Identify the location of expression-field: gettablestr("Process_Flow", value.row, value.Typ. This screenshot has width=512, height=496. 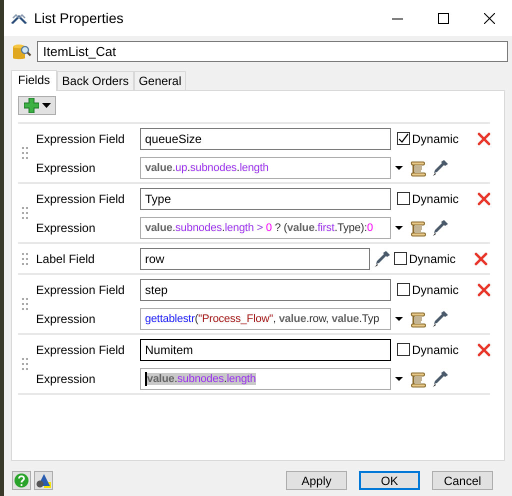
(265, 319).